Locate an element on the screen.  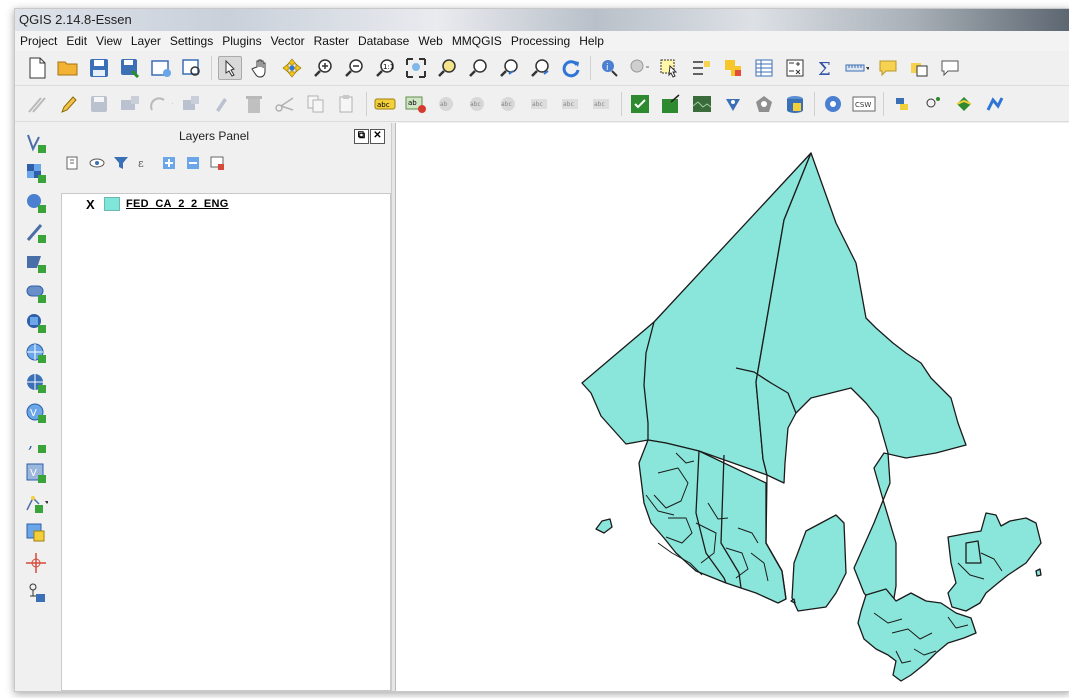
add-wfs-layer-icon: V is located at coordinates (36, 413).